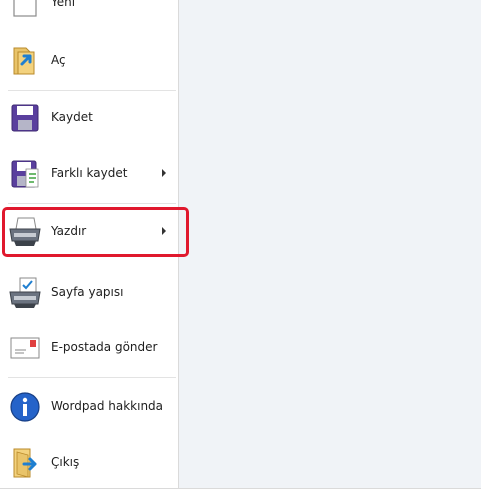  Describe the element at coordinates (89, 60) in the screenshot. I see `menu-item-open: Aç` at that location.